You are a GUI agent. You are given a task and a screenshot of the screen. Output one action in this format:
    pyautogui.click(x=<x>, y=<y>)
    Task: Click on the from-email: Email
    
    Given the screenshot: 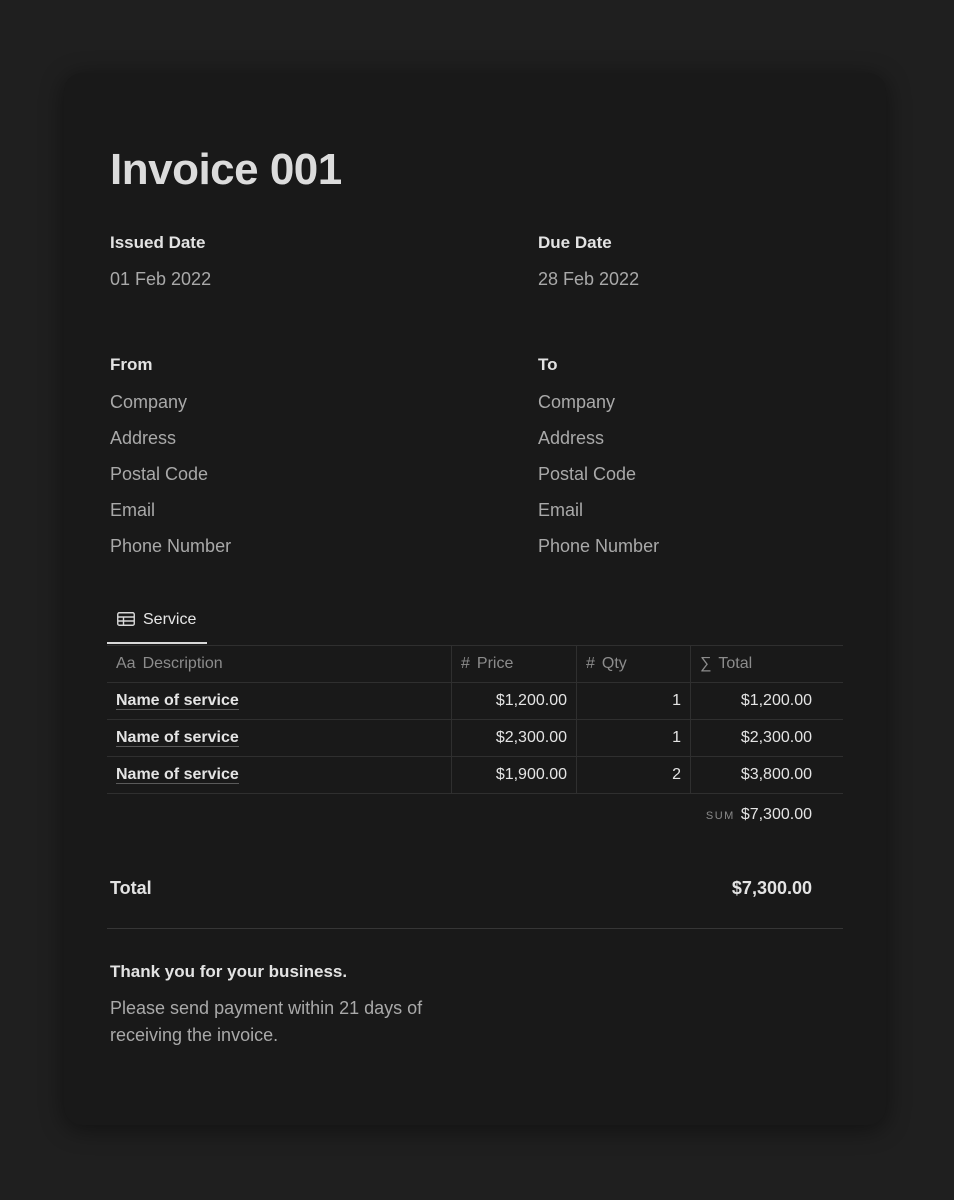 What is the action you would take?
    pyautogui.click(x=132, y=510)
    